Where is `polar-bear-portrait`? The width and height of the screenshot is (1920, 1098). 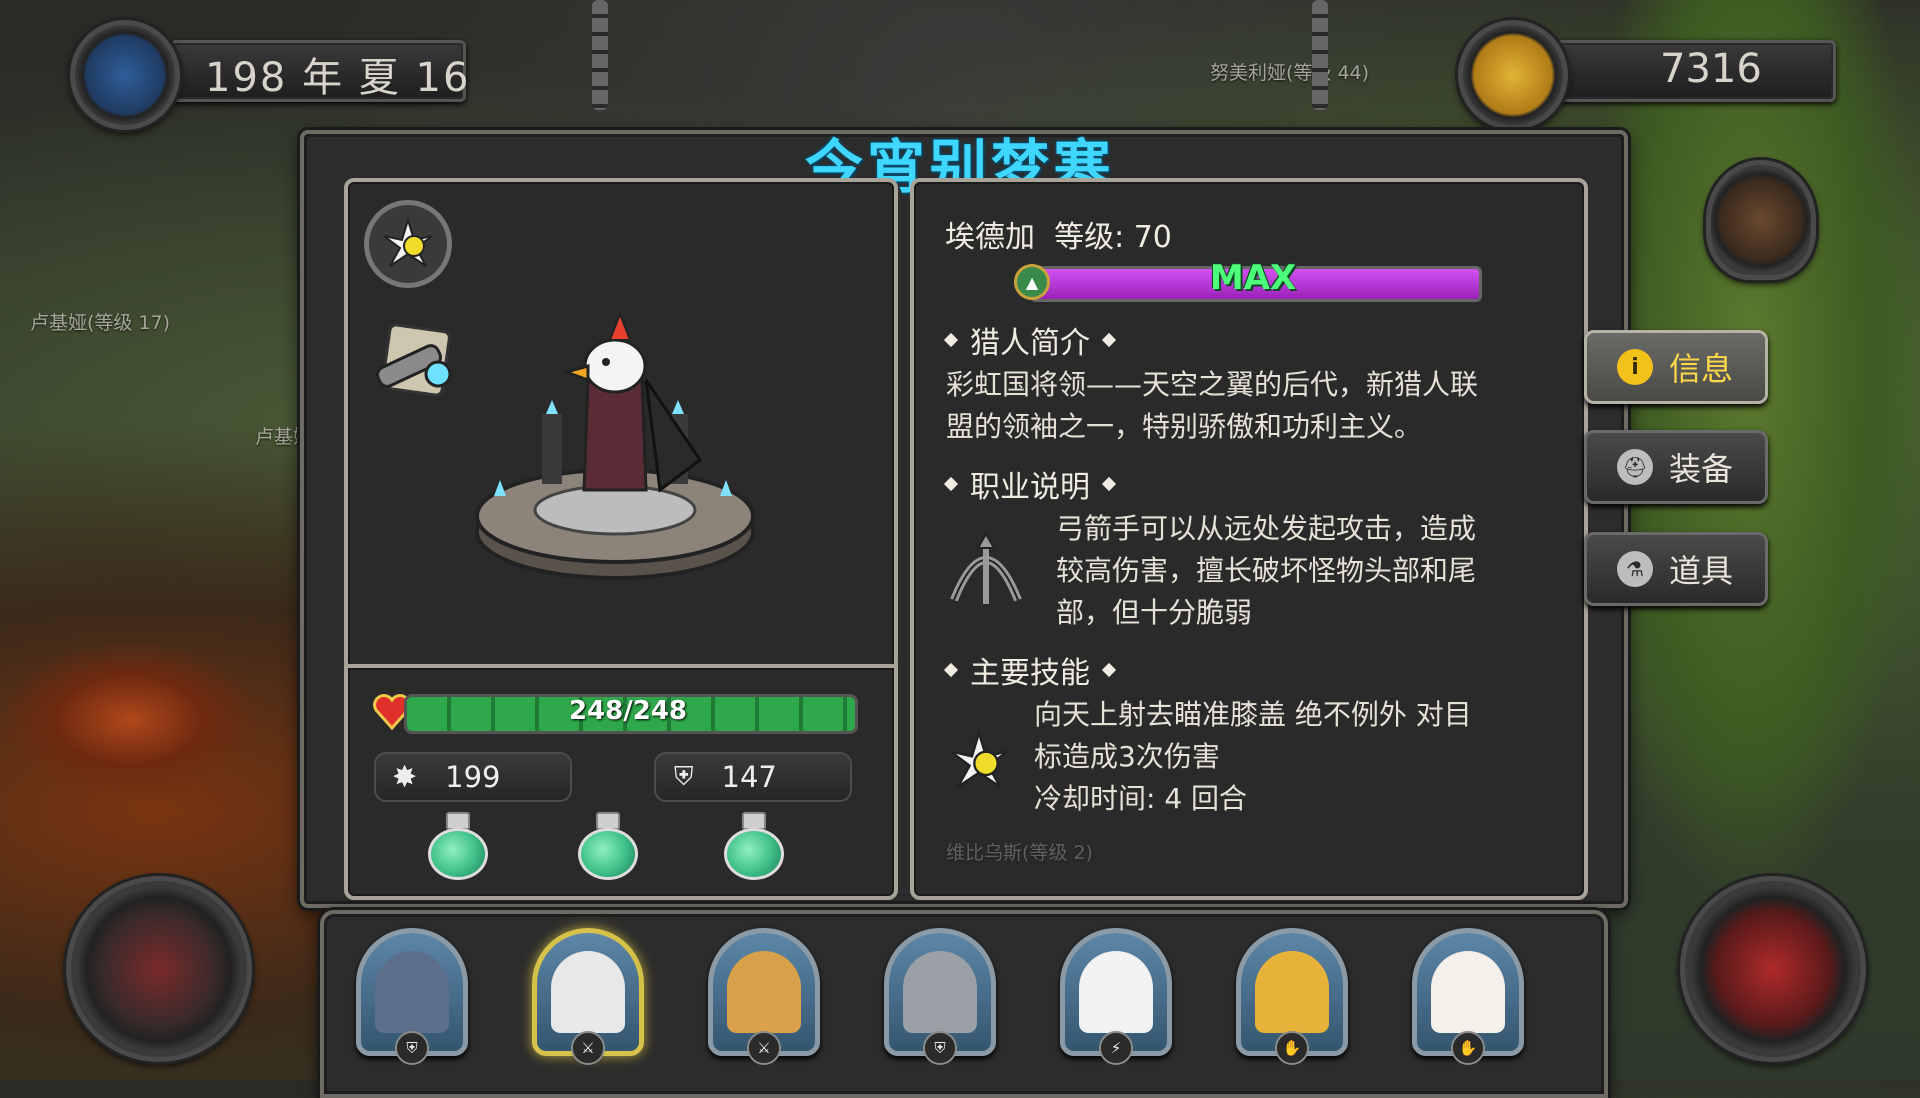 polar-bear-portrait is located at coordinates (1116, 992).